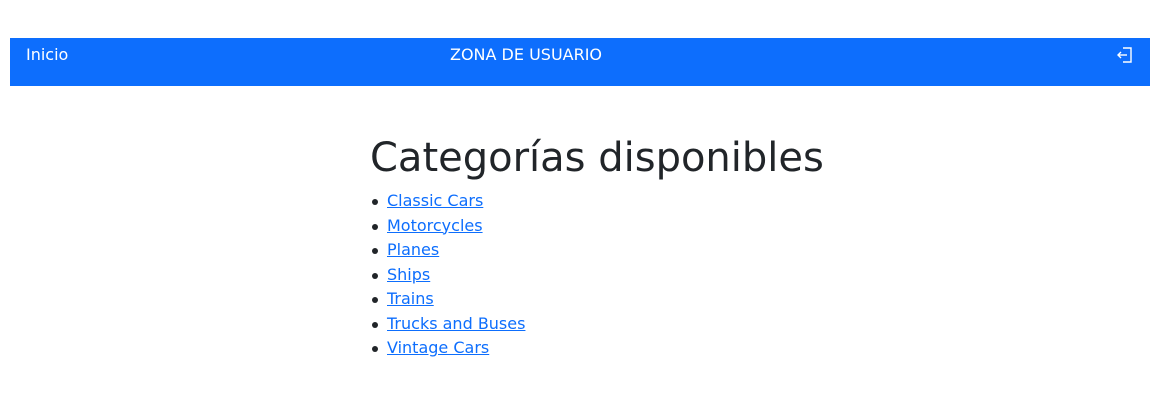 Image resolution: width=1168 pixels, height=417 pixels. What do you see at coordinates (526, 54) in the screenshot?
I see `navbar-title: ZONA DE USUARIO` at bounding box center [526, 54].